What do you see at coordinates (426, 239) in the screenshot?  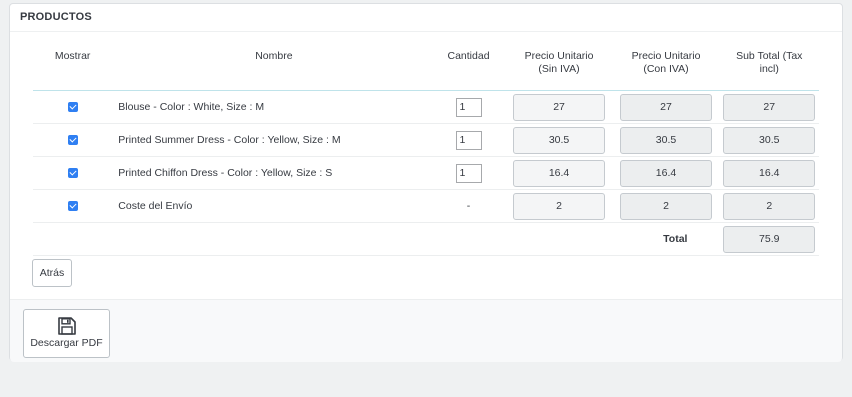 I see `total-row: Total 75.9` at bounding box center [426, 239].